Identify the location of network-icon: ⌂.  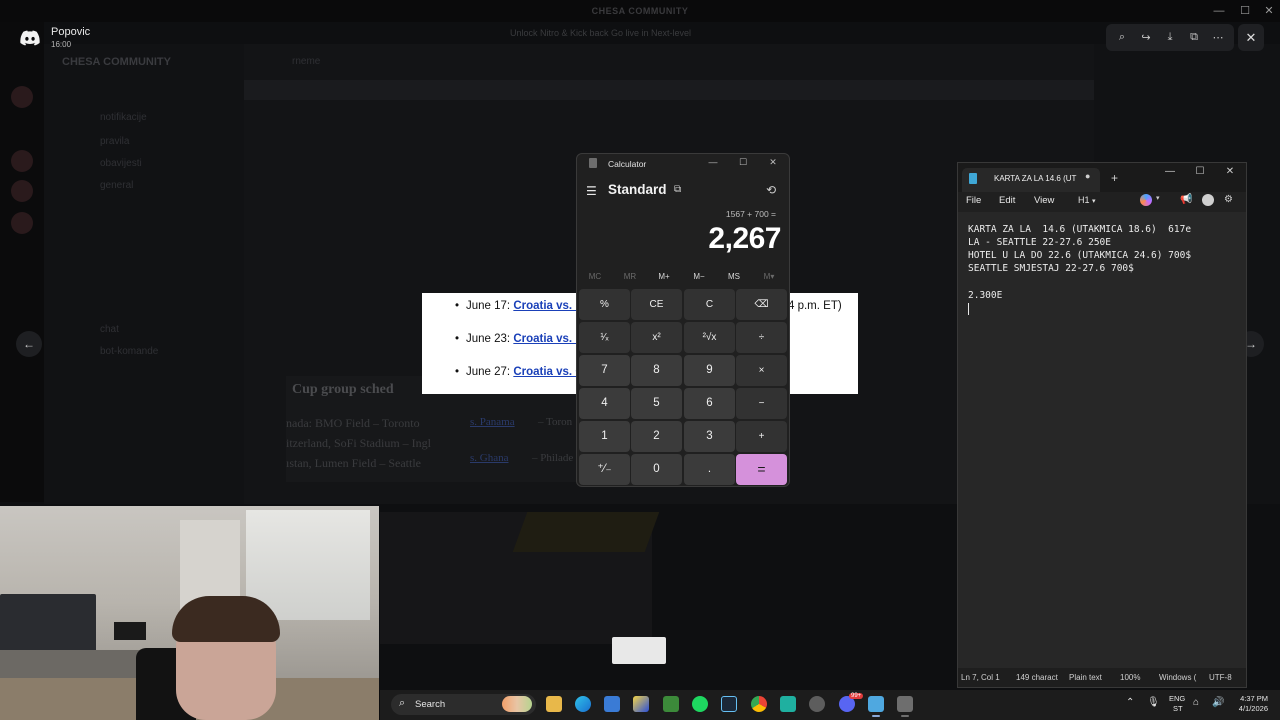
(1196, 702).